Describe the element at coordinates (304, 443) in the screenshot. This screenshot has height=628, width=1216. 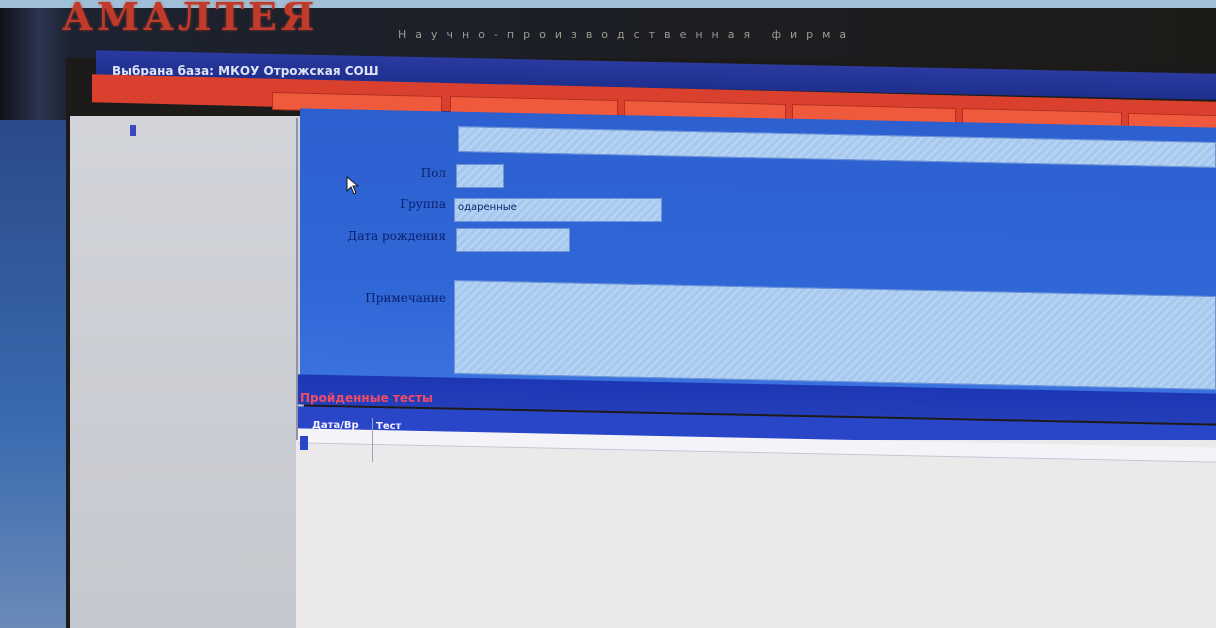
I see `row-indicator-icon` at that location.